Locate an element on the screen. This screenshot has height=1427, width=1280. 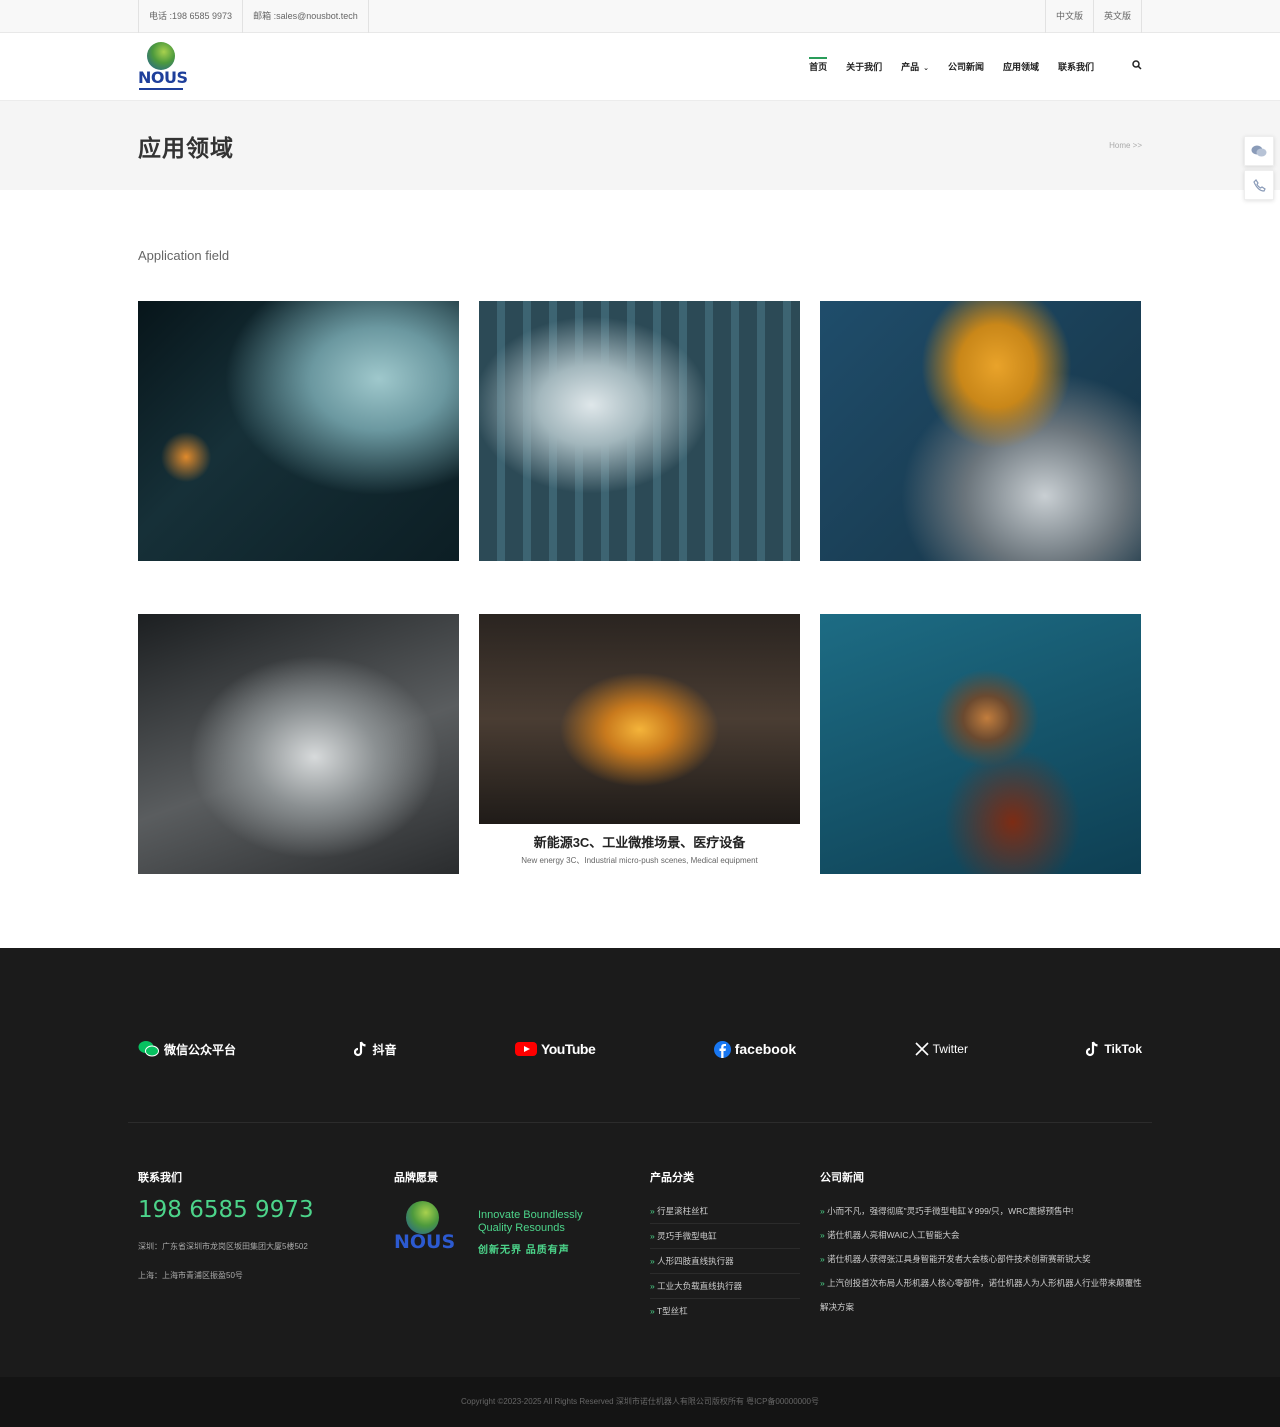
slogan-en-2: Quality Resounds is located at coordinates (521, 1227).